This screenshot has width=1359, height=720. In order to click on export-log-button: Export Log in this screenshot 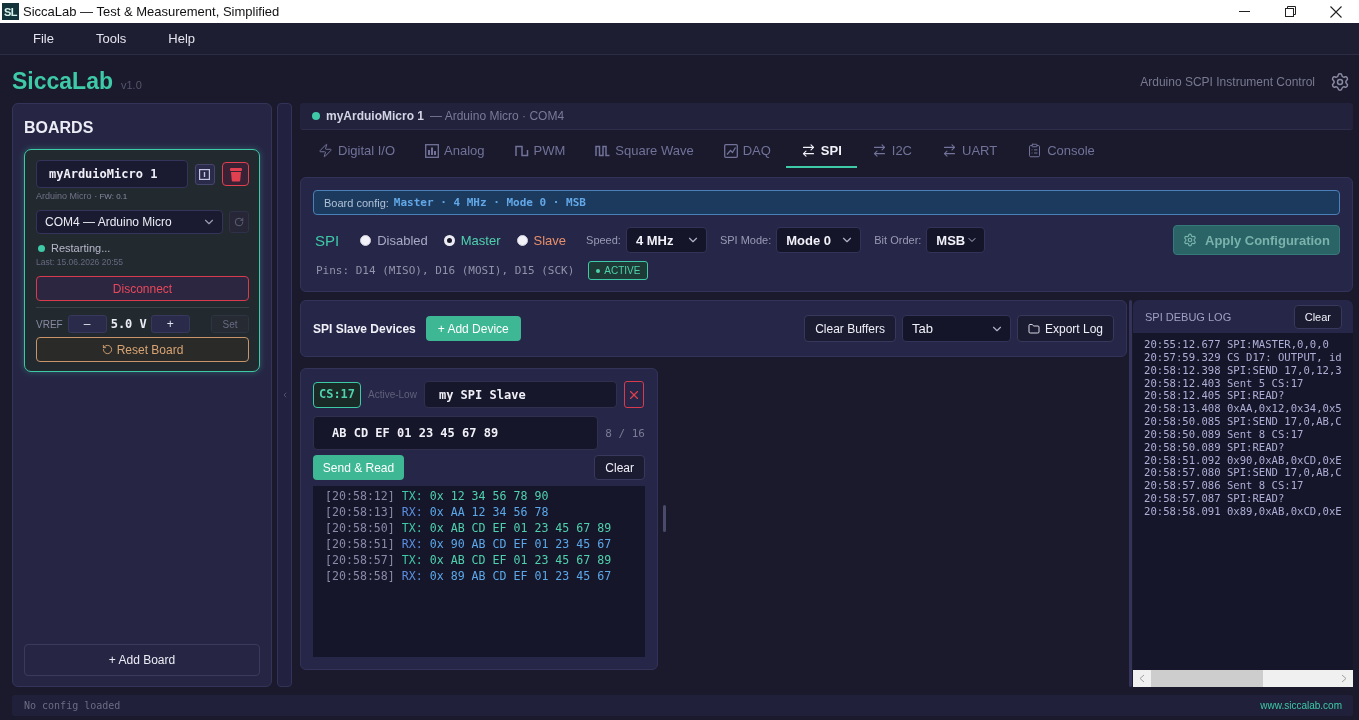, I will do `click(1065, 328)`.